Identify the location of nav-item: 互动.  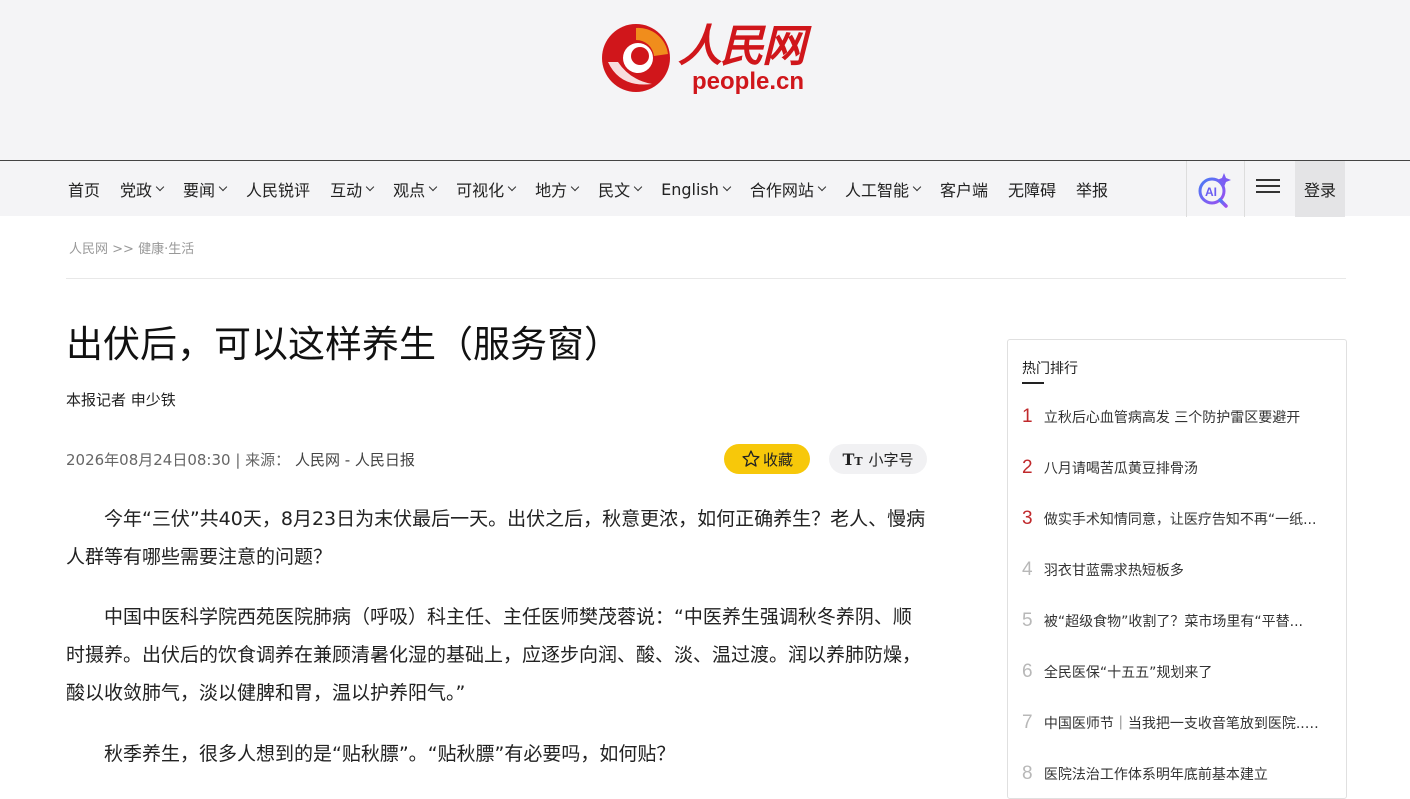
(351, 189).